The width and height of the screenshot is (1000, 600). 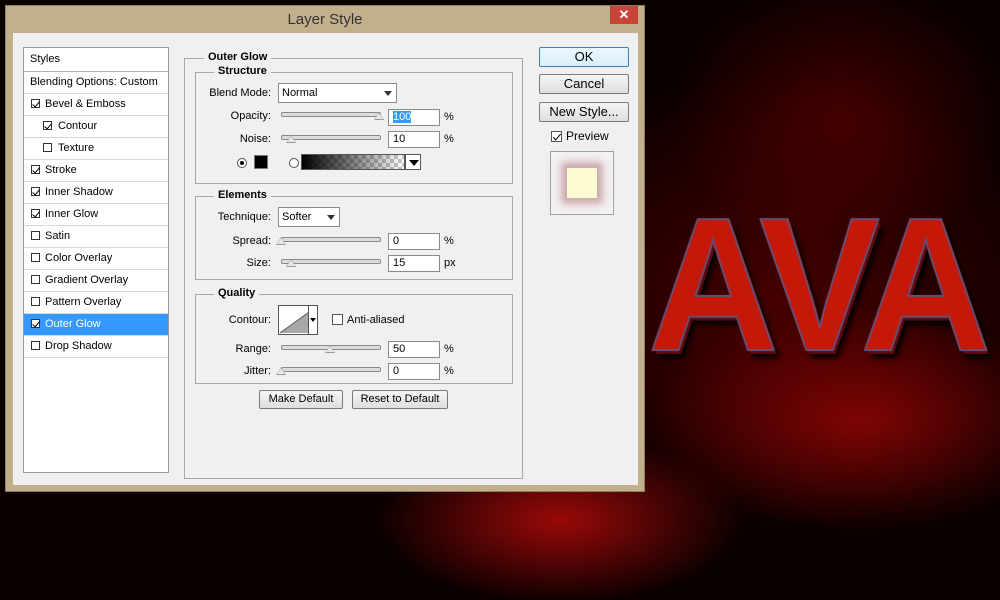 I want to click on dialog-title: Layer Style, so click(x=325, y=19).